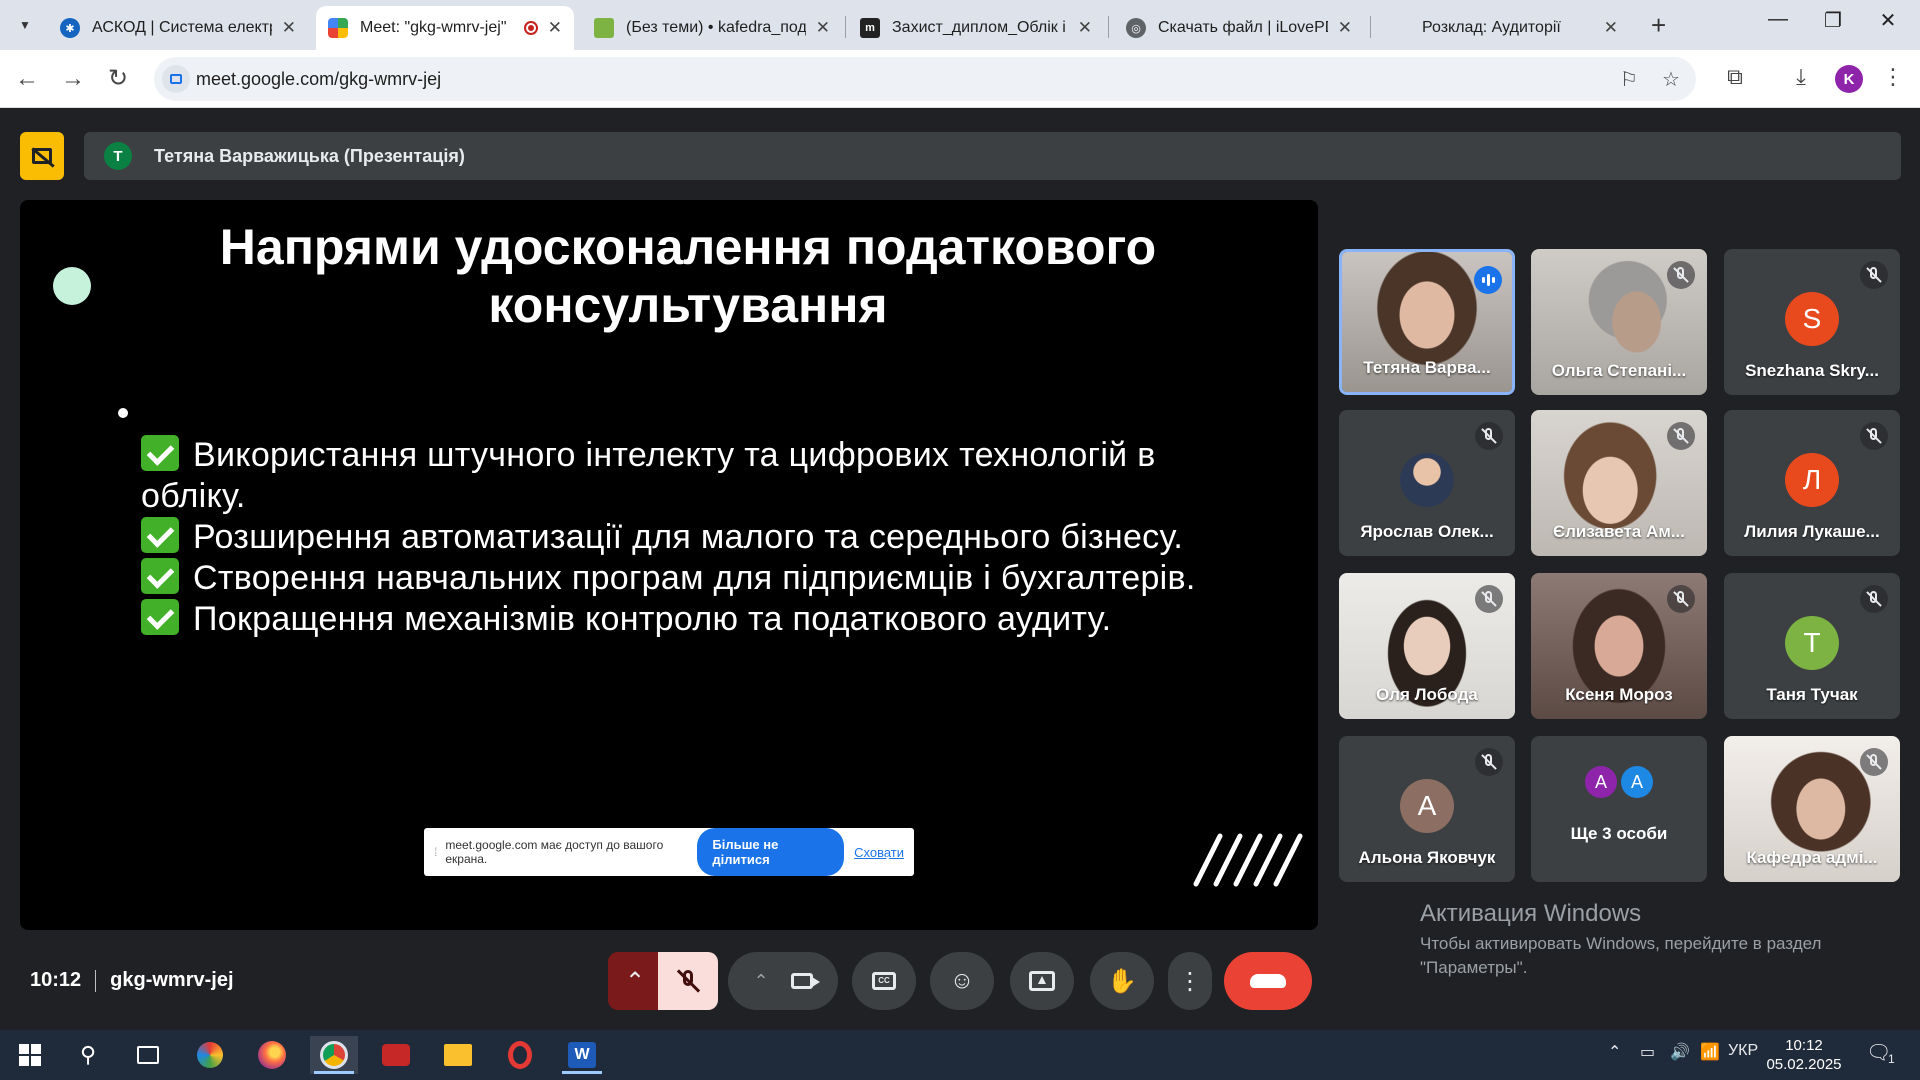 The image size is (1920, 1080). Describe the element at coordinates (1614, 1052) in the screenshot. I see `tray-overflow-icon: ⌃` at that location.